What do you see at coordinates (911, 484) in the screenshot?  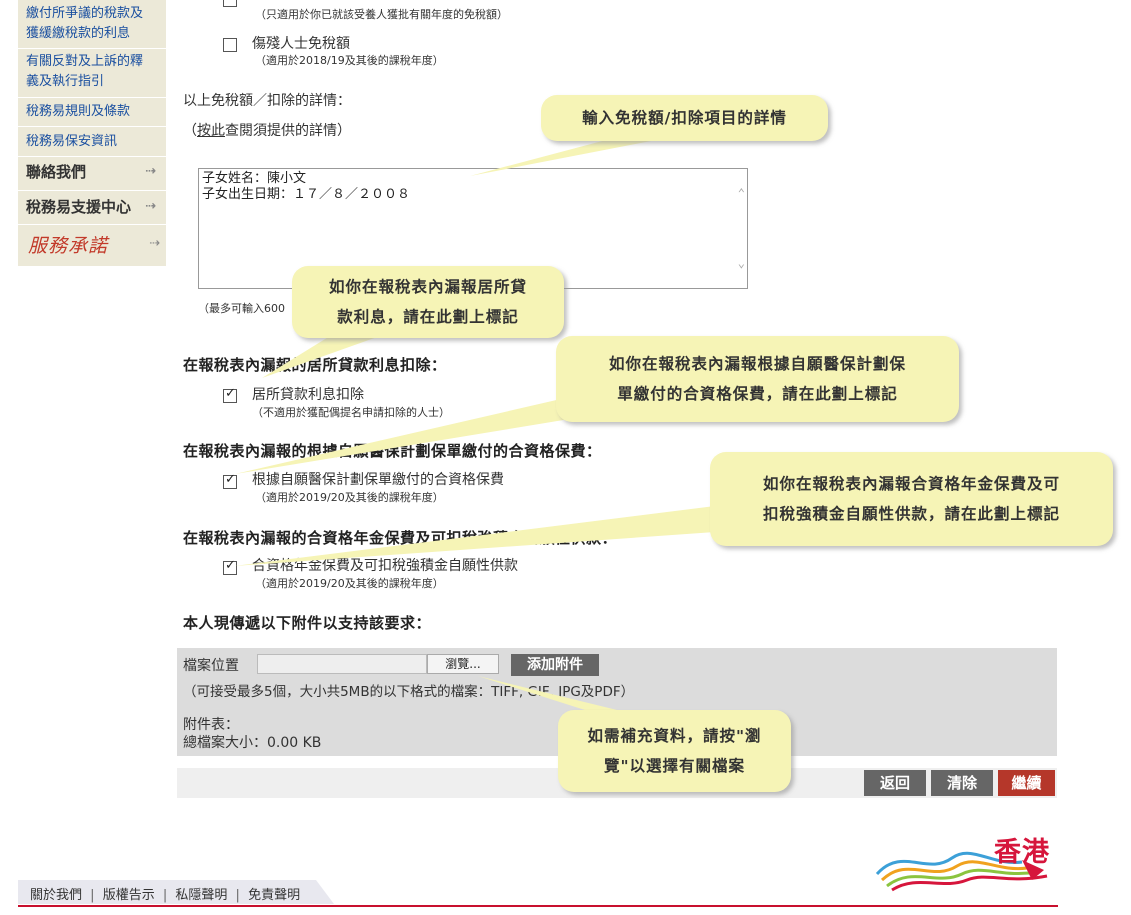 I see `callout-text: 如你在報稅表內漏報合資格年金保費及可` at bounding box center [911, 484].